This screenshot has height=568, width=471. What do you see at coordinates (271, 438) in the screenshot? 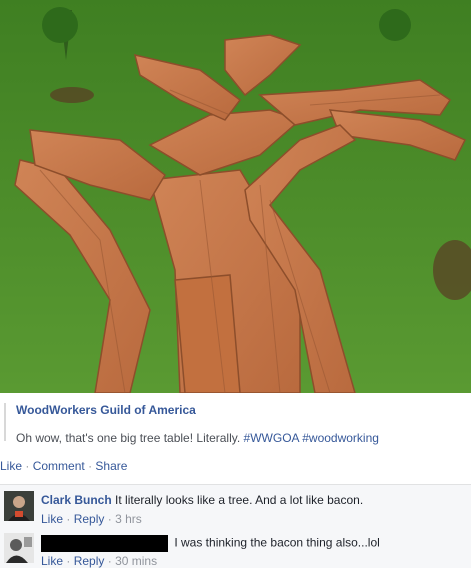
I see `hashtag-wwgoa: #WWGOA` at bounding box center [271, 438].